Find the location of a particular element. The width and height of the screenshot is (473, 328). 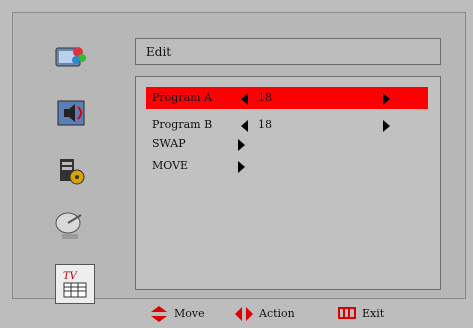

menu-icon-column: TV is located at coordinates (75, 152).